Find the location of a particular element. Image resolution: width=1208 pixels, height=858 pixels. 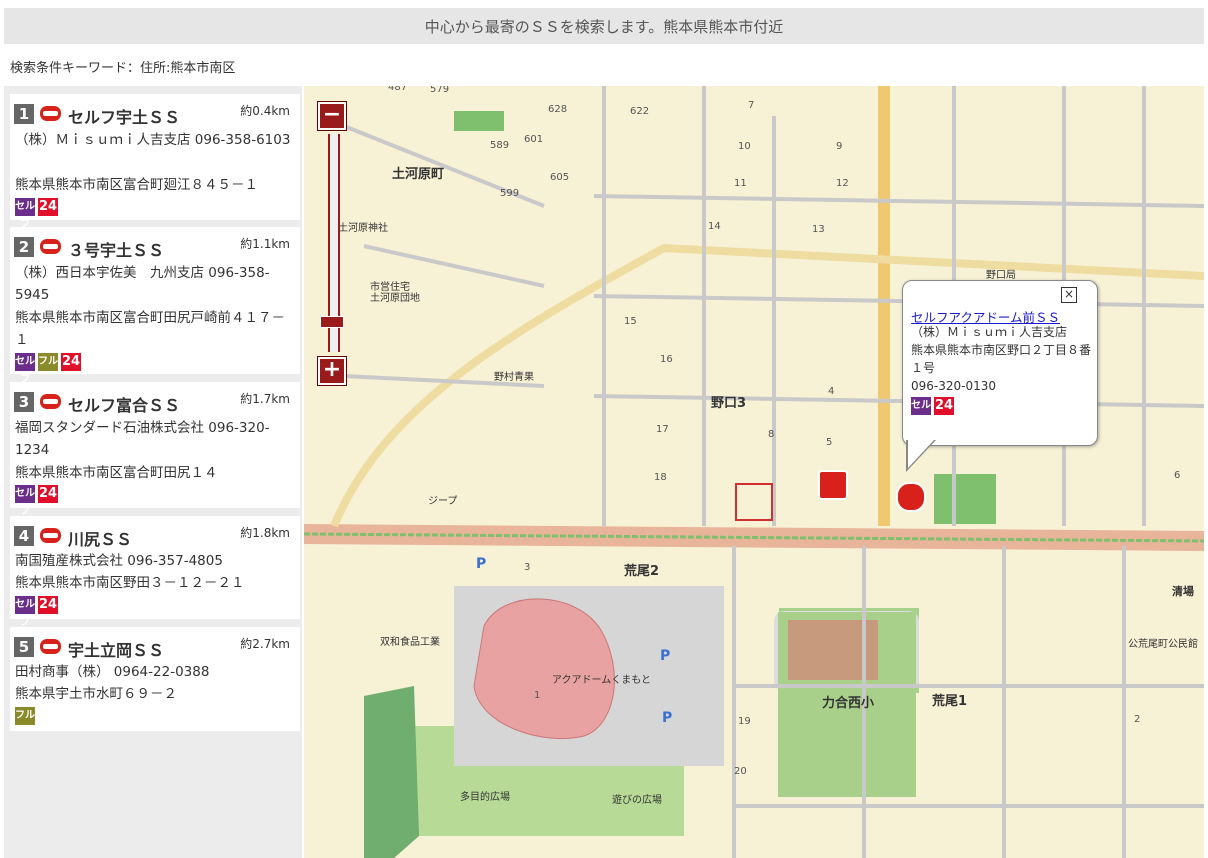

poi-label: 土河原神社 is located at coordinates (363, 228).